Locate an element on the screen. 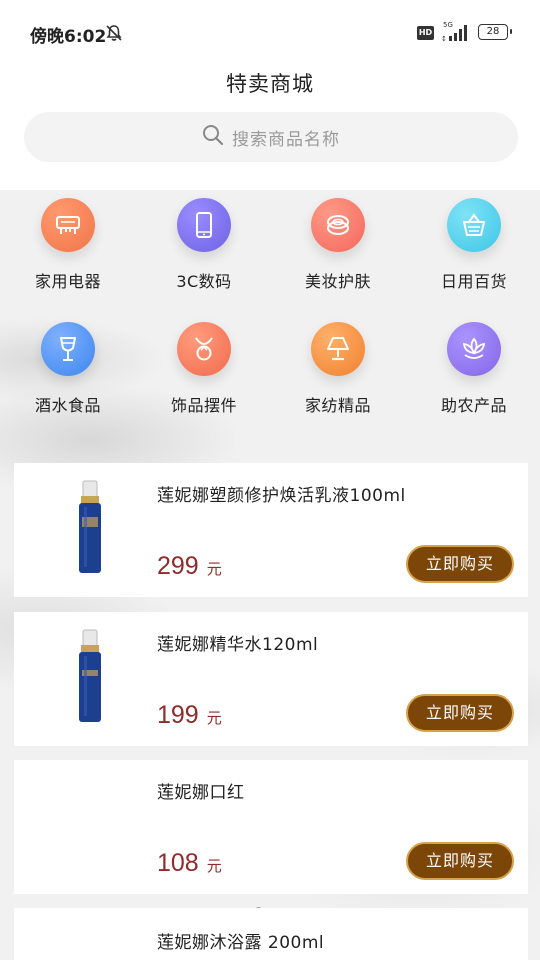  price-value: 299 is located at coordinates (178, 566).